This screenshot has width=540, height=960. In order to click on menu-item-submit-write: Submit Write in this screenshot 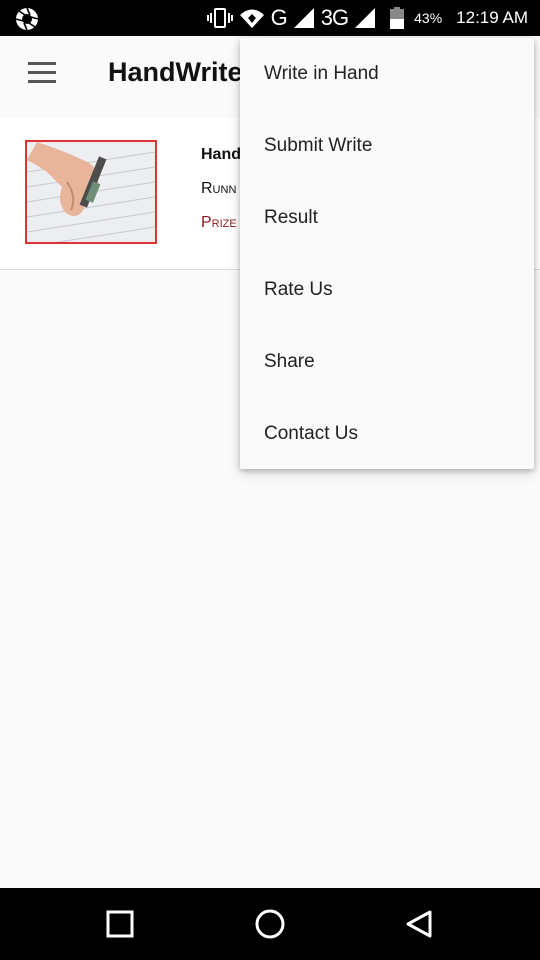, I will do `click(387, 146)`.